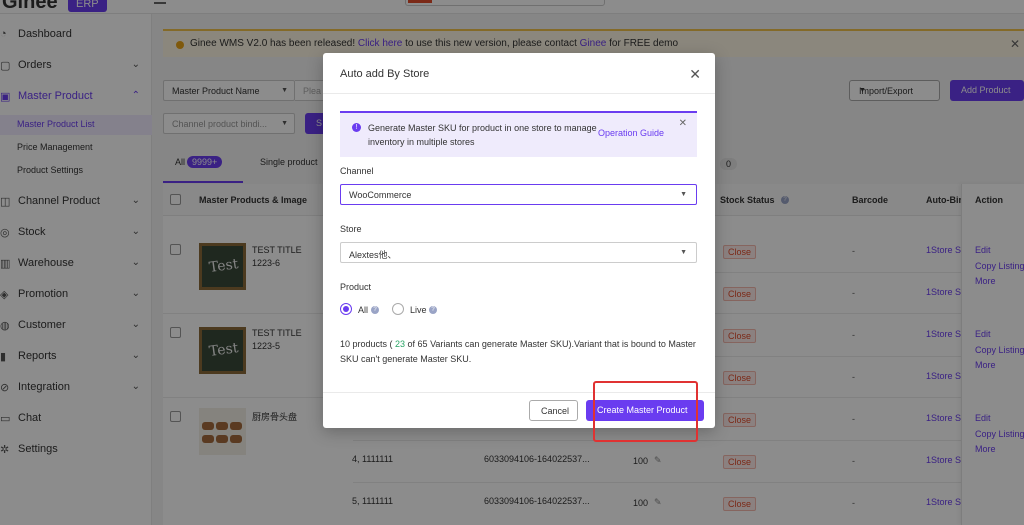  Describe the element at coordinates (357, 171) in the screenshot. I see `channel-label: Channel` at that location.